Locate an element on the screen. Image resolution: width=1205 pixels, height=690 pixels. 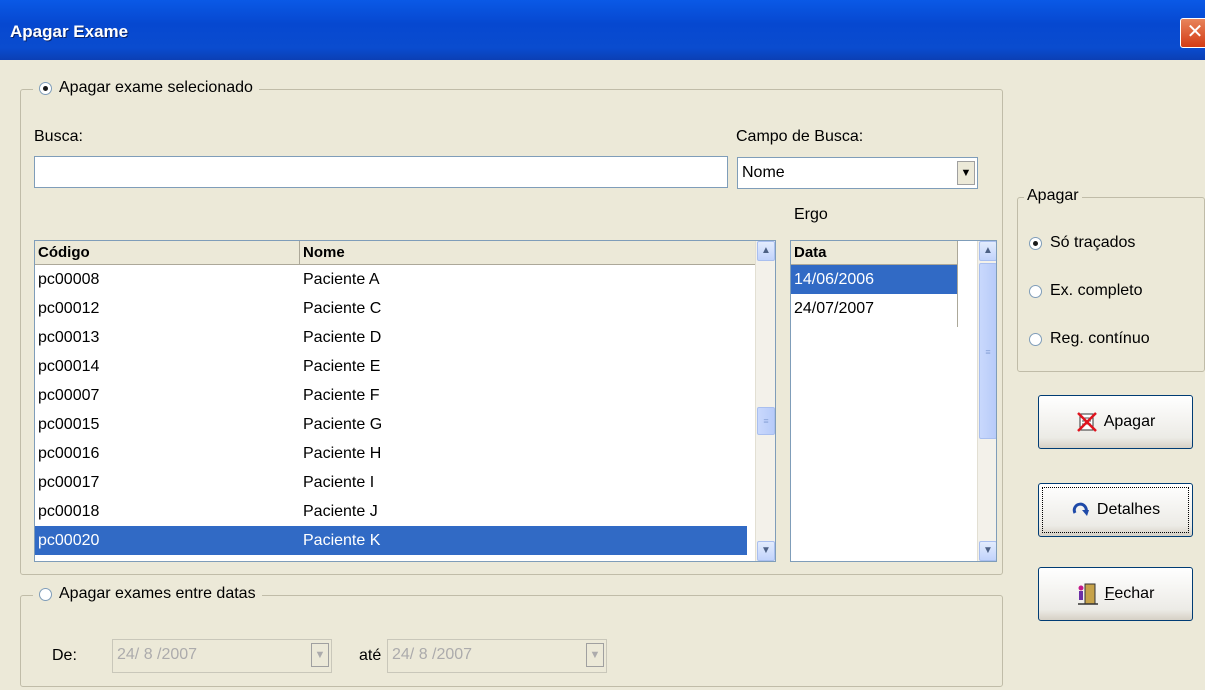
table-row: pc00012 Paciente C is located at coordinates (395, 308).